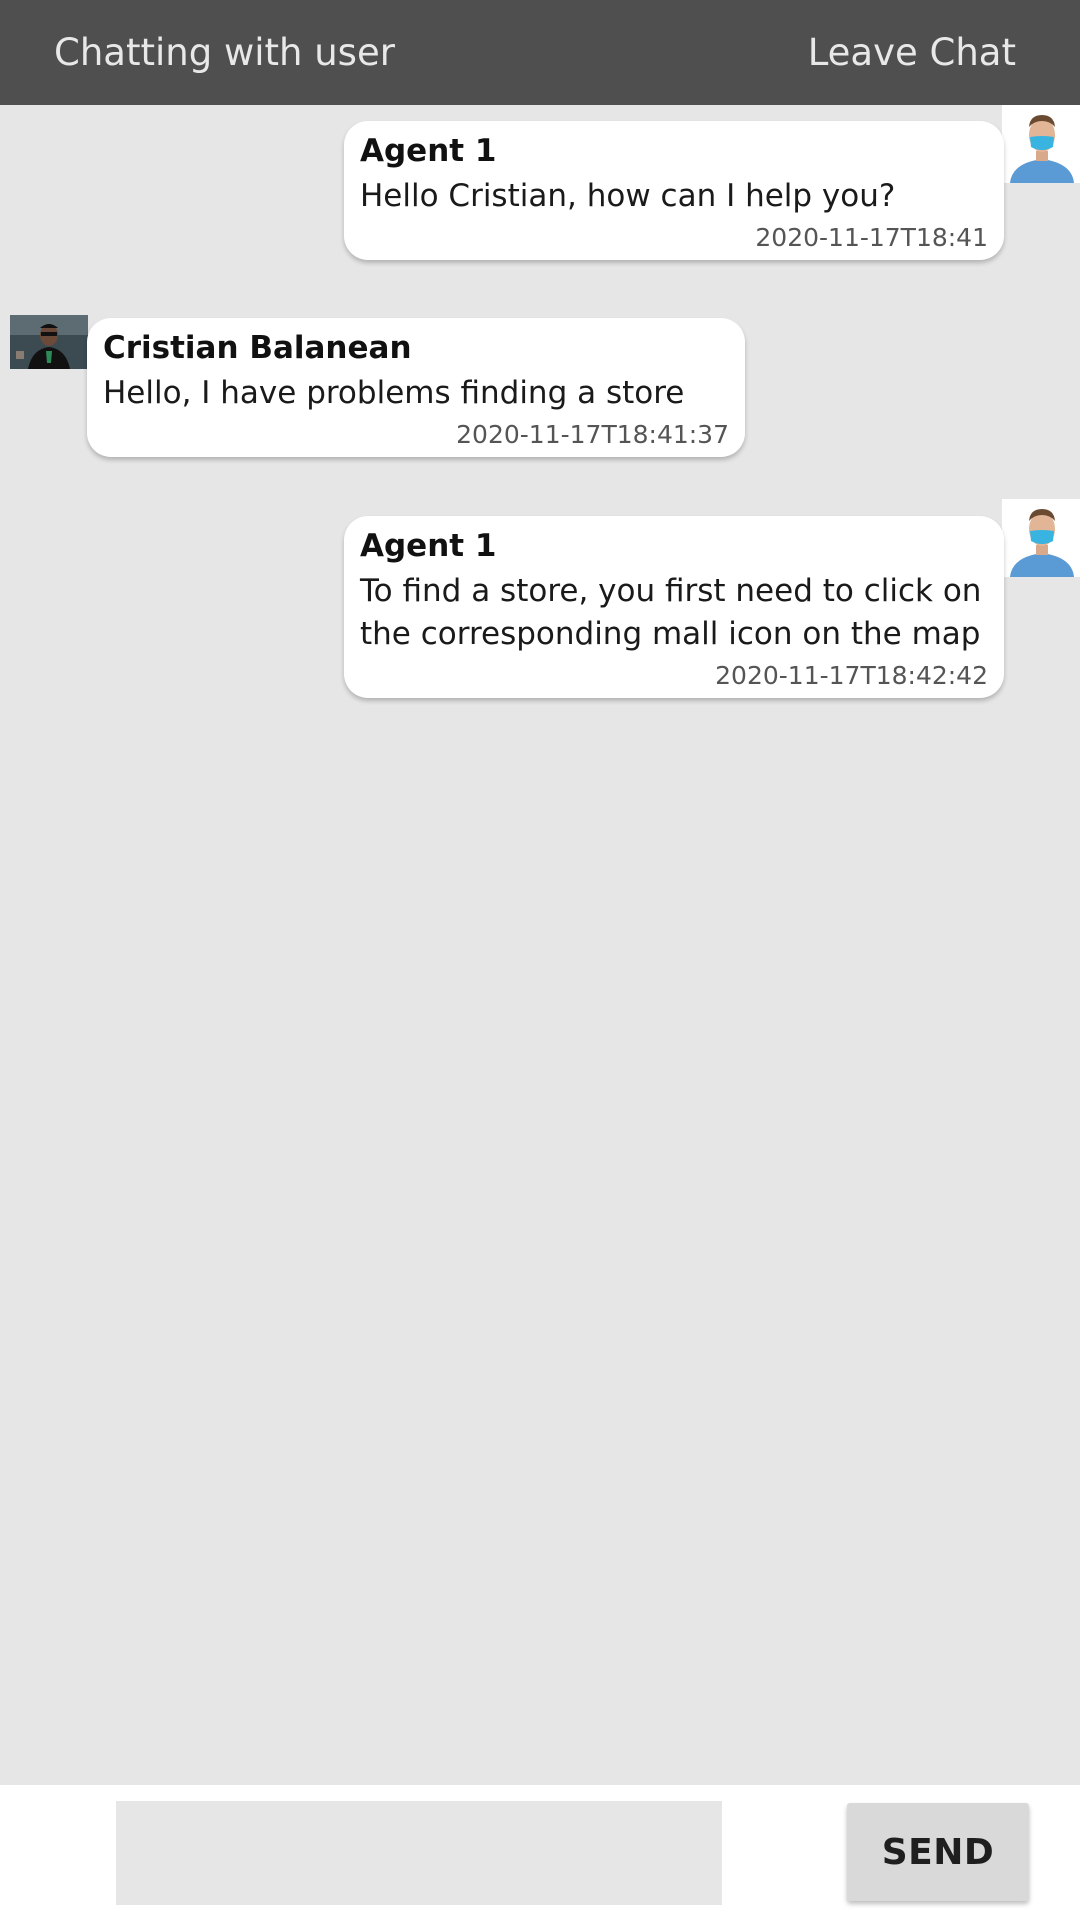  I want to click on message-text: Hello Cristian, how can I help you?, so click(628, 196).